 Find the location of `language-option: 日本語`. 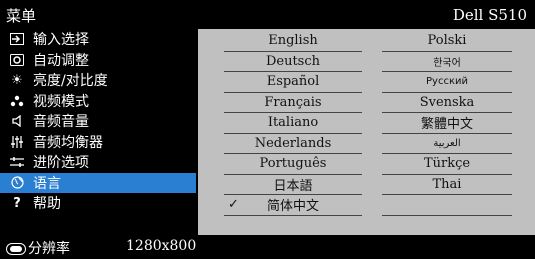

language-option: 日本語 is located at coordinates (293, 185).